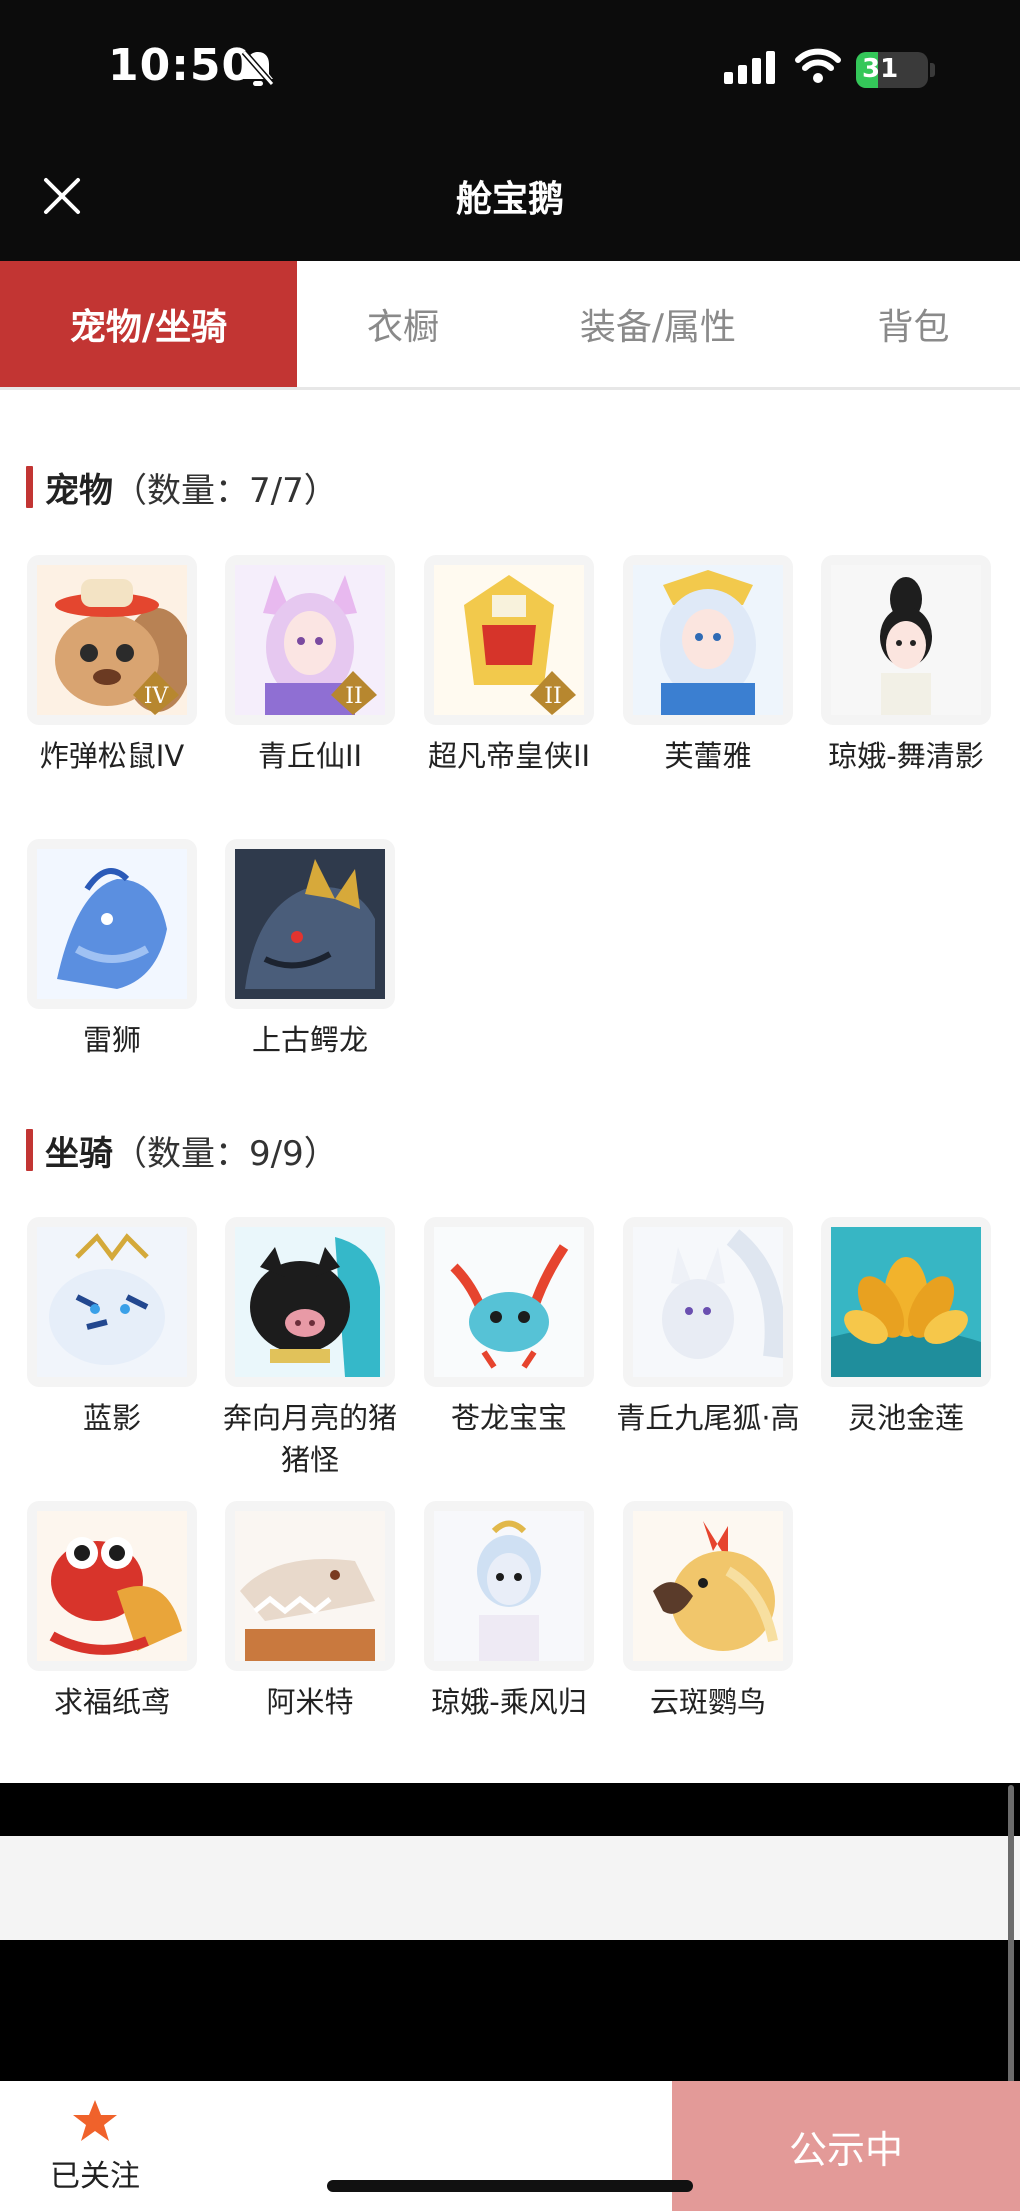 This screenshot has height=2211, width=1020. Describe the element at coordinates (509, 756) in the screenshot. I see `pet-label: 超凡帝皇侠II` at that location.